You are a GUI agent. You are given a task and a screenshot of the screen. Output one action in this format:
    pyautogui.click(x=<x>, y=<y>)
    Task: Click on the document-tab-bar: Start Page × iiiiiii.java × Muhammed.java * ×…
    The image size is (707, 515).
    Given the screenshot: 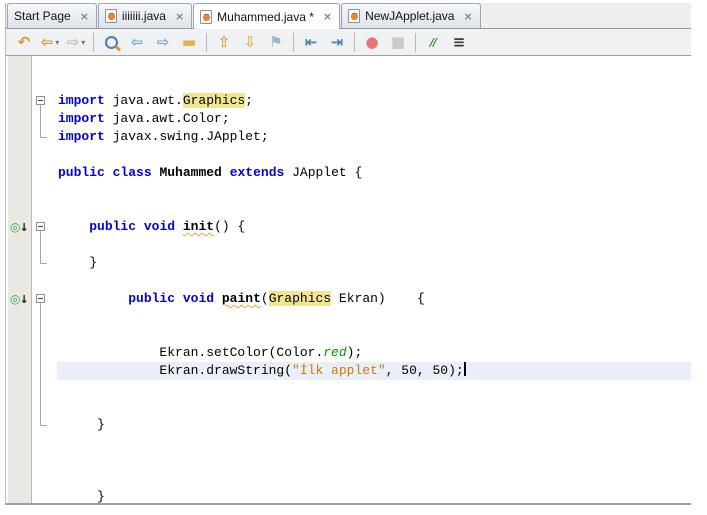 What is the action you would take?
    pyautogui.click(x=348, y=16)
    